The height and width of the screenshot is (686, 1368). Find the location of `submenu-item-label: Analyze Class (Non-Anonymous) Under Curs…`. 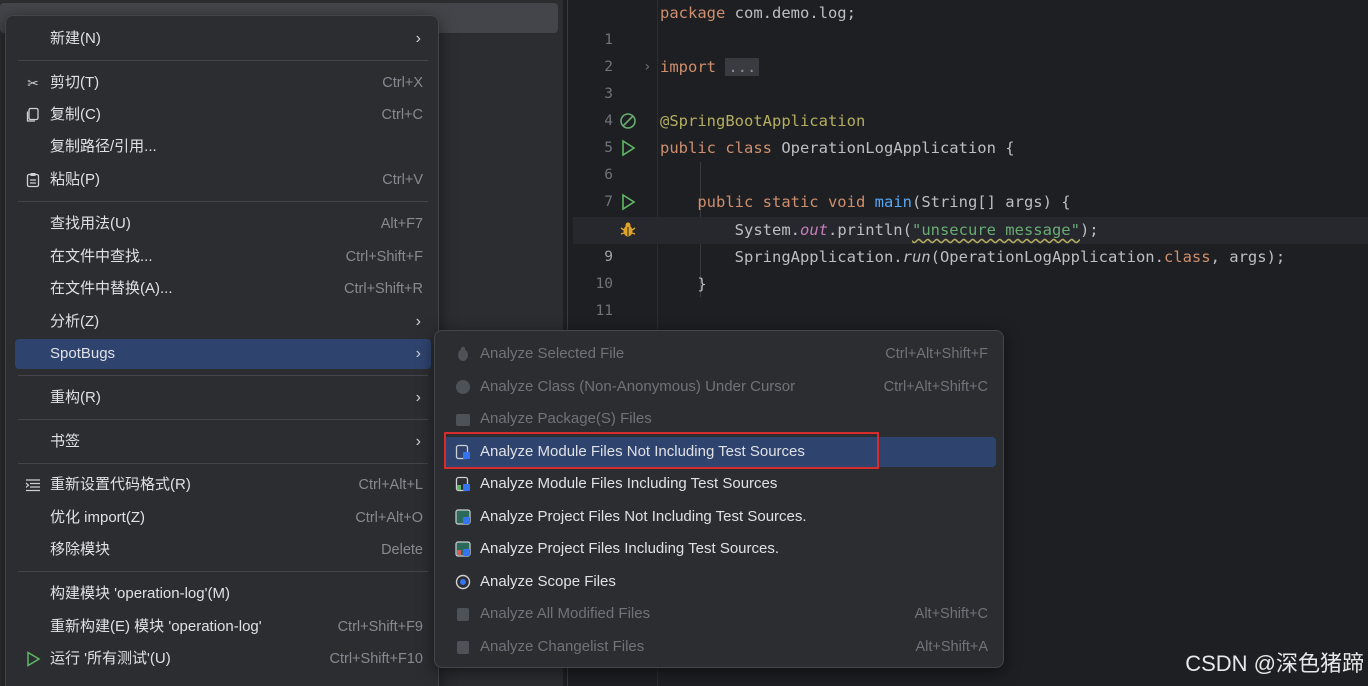

submenu-item-label: Analyze Class (Non-Anonymous) Under Curs… is located at coordinates (638, 386).